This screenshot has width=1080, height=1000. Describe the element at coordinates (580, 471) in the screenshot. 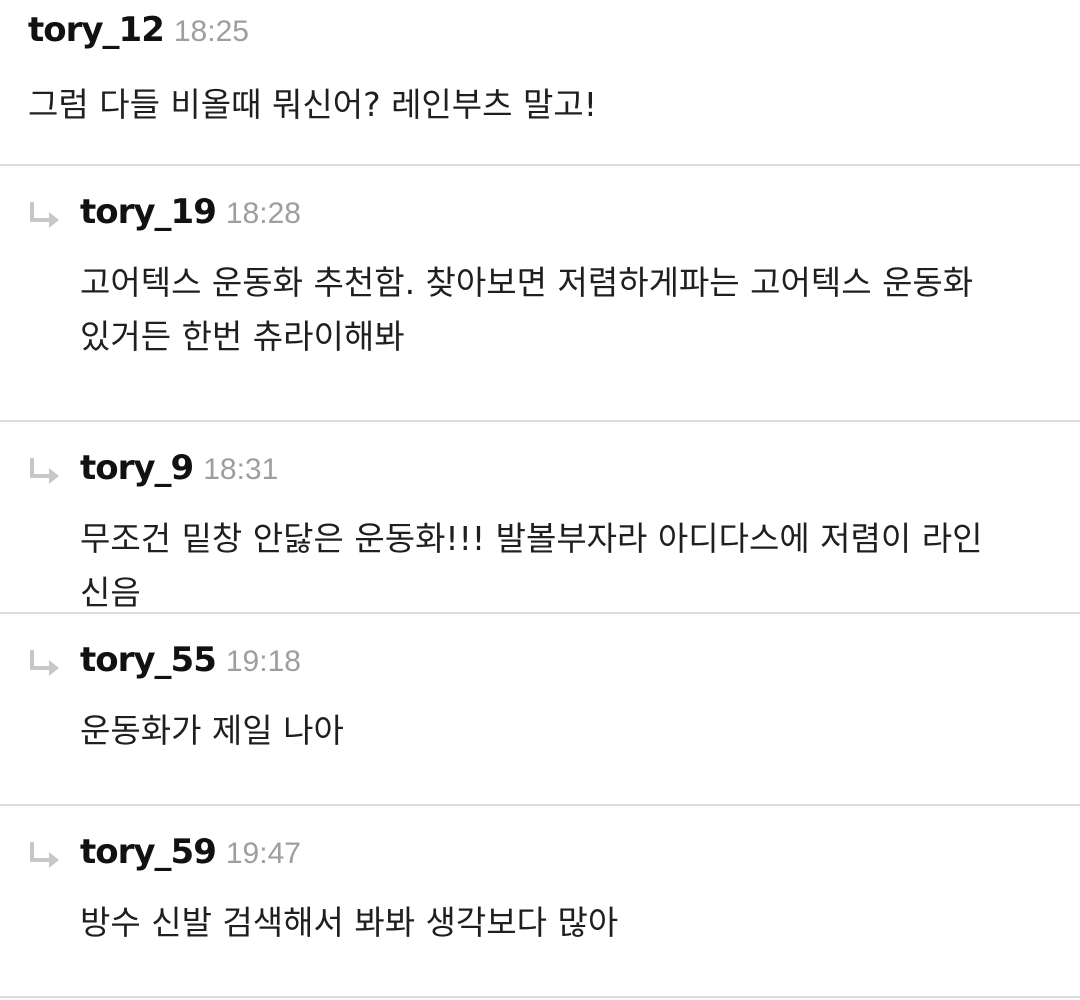

I see `comment-meta: tory_9 18:31` at that location.